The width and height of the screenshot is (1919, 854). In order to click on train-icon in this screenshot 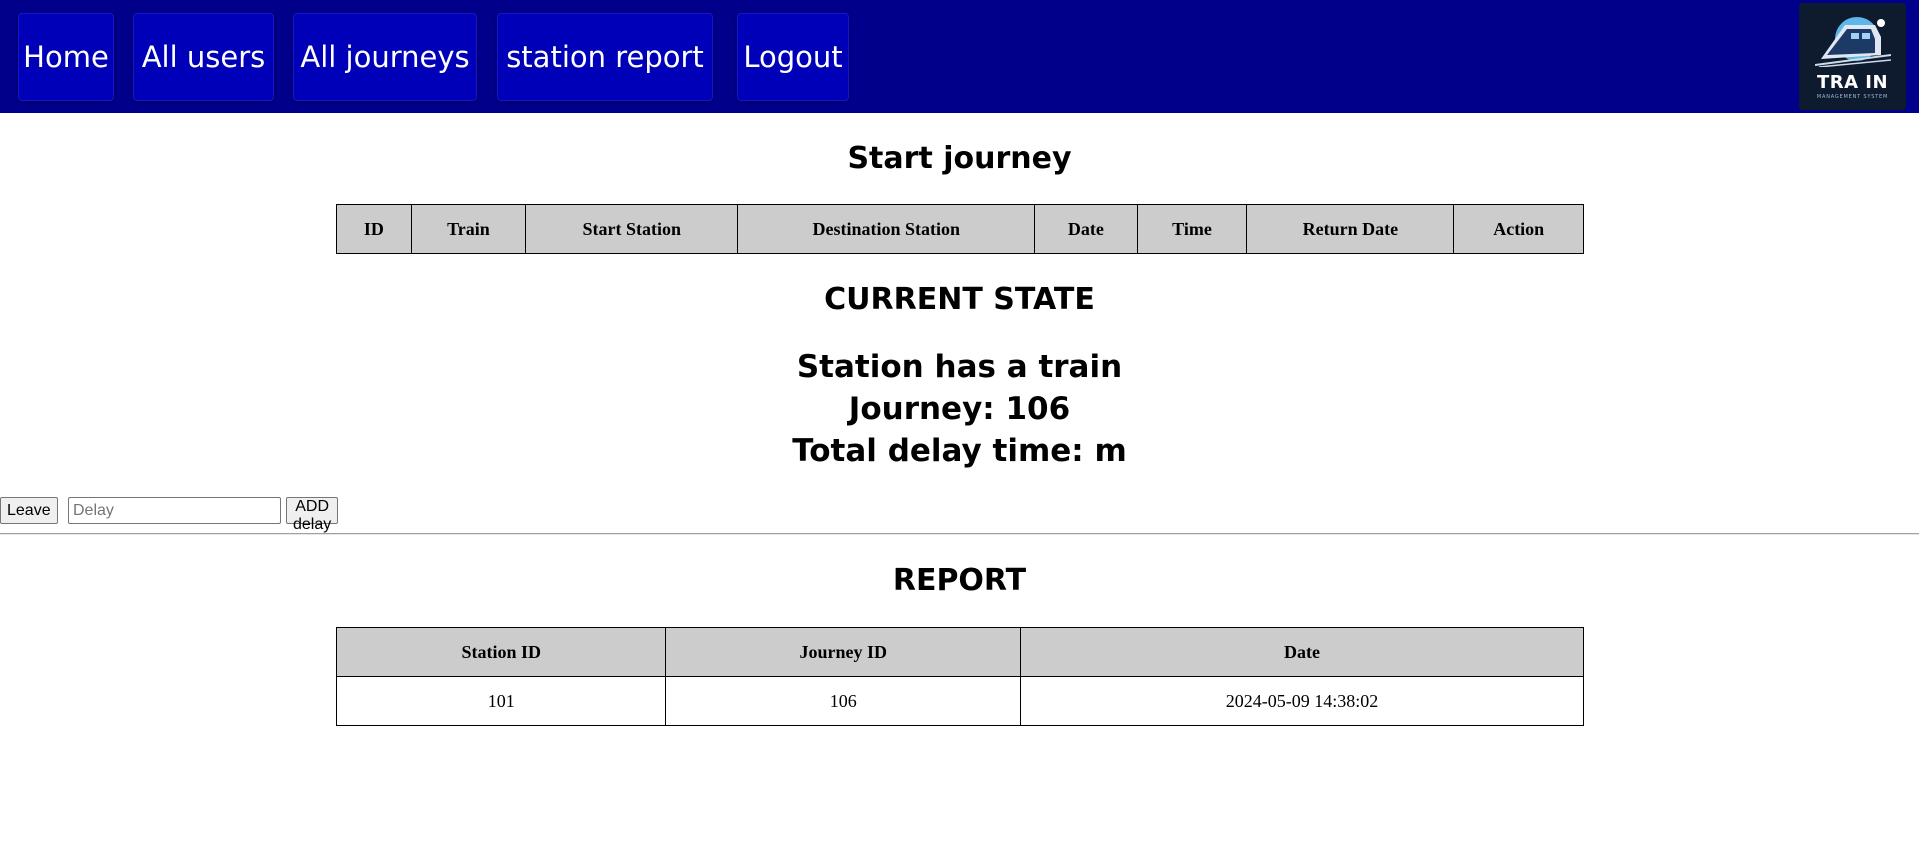, I will do `click(1853, 42)`.